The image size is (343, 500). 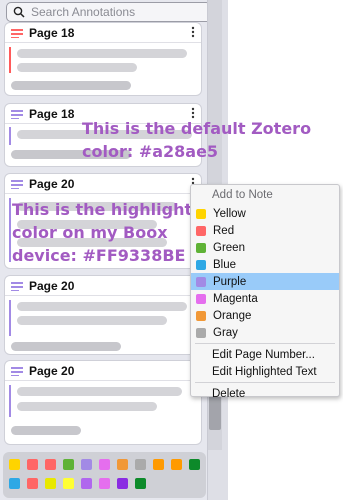 I want to click on menu-item-color-yellow: Yellow, so click(x=265, y=213).